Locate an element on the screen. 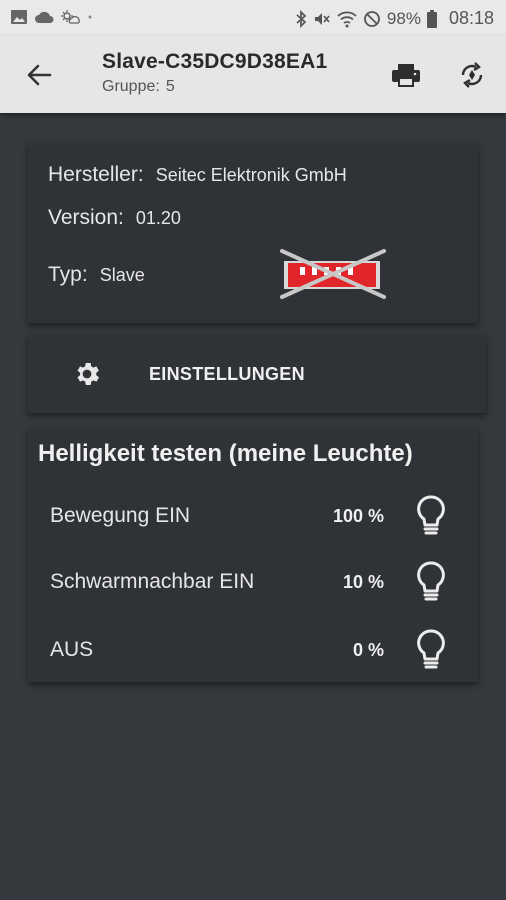  type-value: Slave is located at coordinates (122, 275).